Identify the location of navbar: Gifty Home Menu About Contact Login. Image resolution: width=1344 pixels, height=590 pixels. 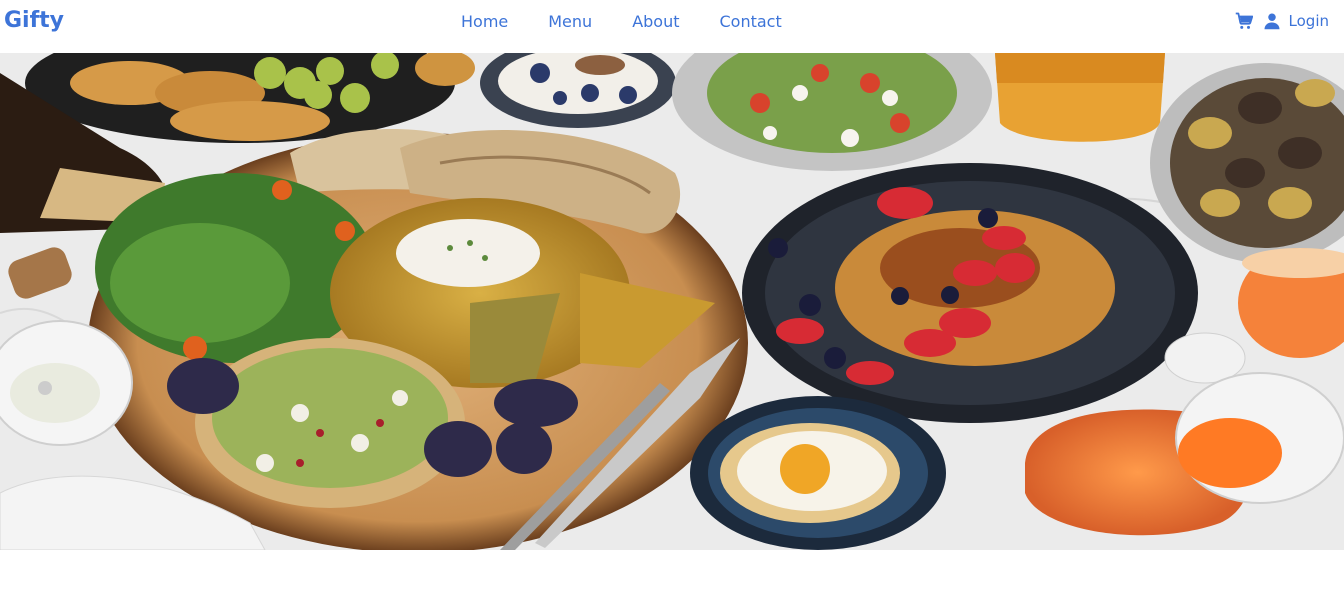
(672, 26).